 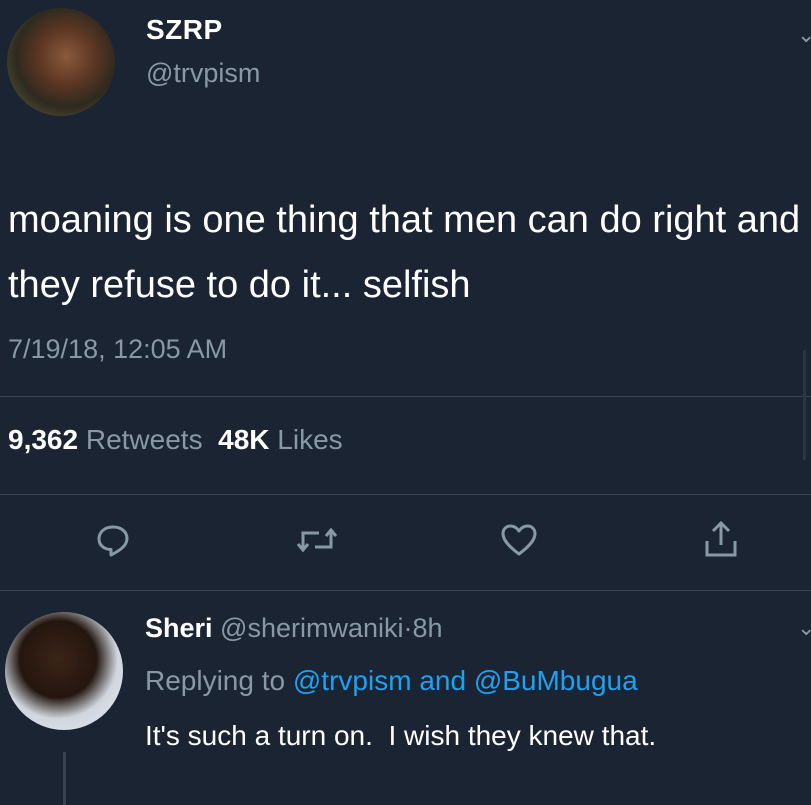 I want to click on share-button, so click(x=721, y=540).